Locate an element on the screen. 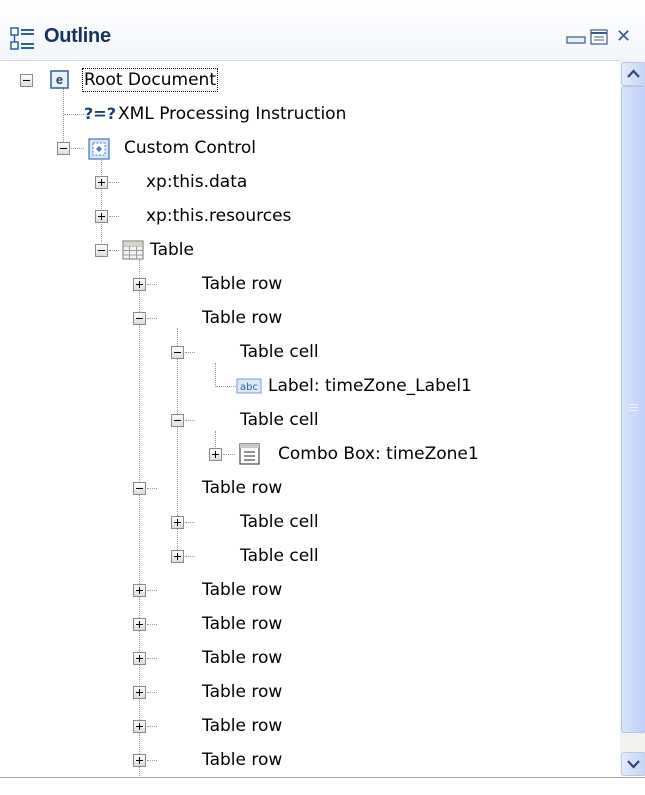 The height and width of the screenshot is (795, 645). tree-item-label: Label: timeZone_Label1 is located at coordinates (370, 386).